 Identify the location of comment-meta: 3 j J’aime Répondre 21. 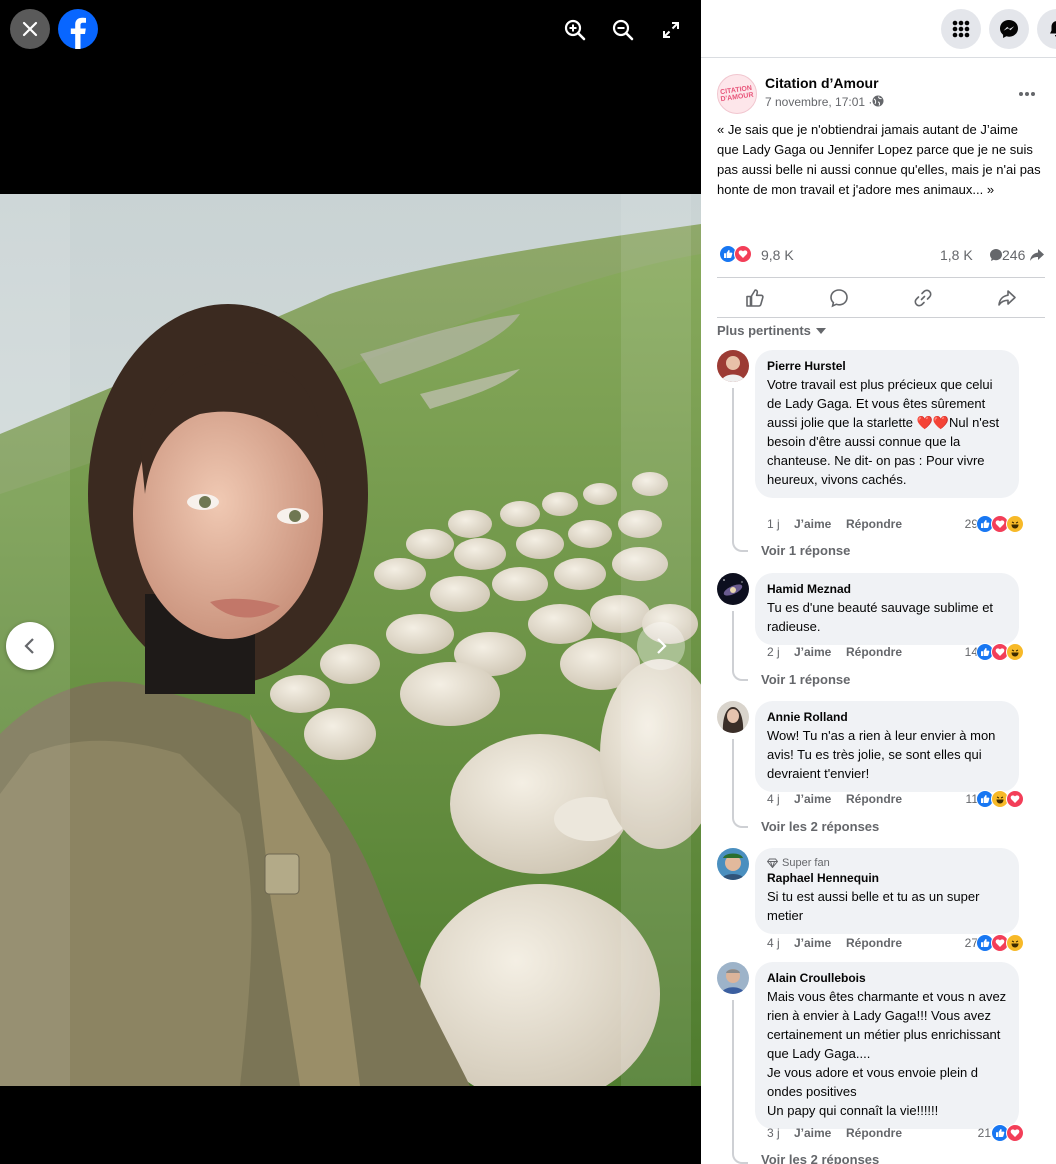
(897, 1134).